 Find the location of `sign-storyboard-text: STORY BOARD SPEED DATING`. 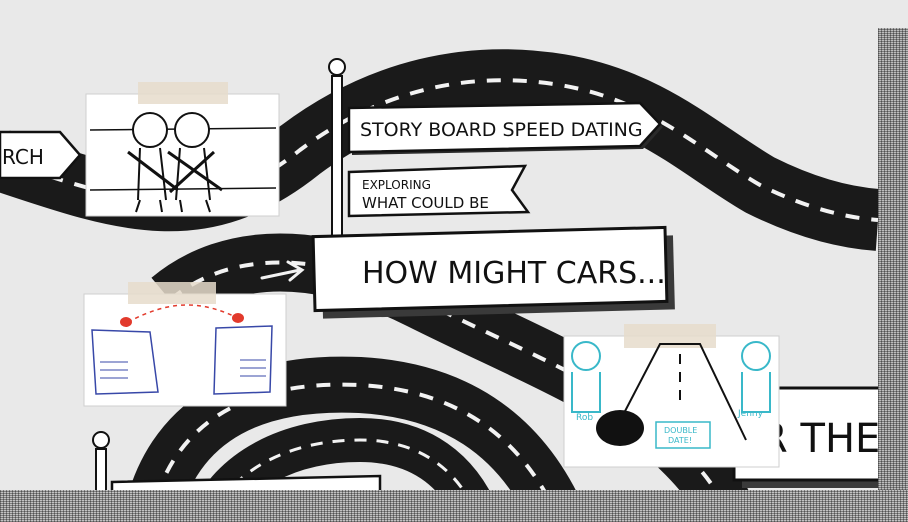

sign-storyboard-text: STORY BOARD SPEED DATING is located at coordinates (501, 130).